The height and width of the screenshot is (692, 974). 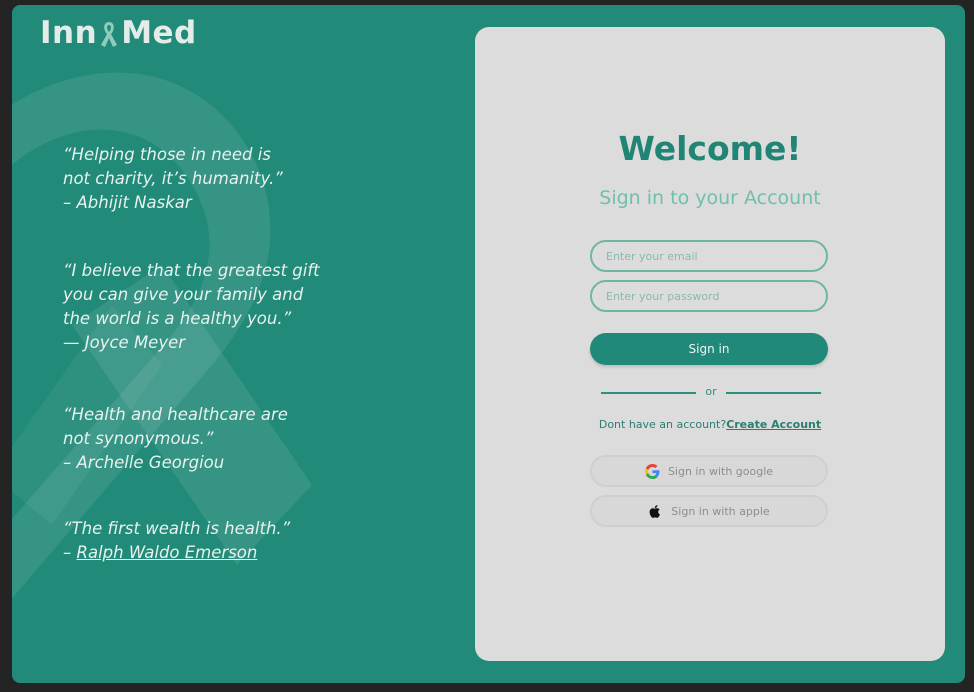 What do you see at coordinates (720, 471) in the screenshot?
I see `google-signin-label: Sign in with google` at bounding box center [720, 471].